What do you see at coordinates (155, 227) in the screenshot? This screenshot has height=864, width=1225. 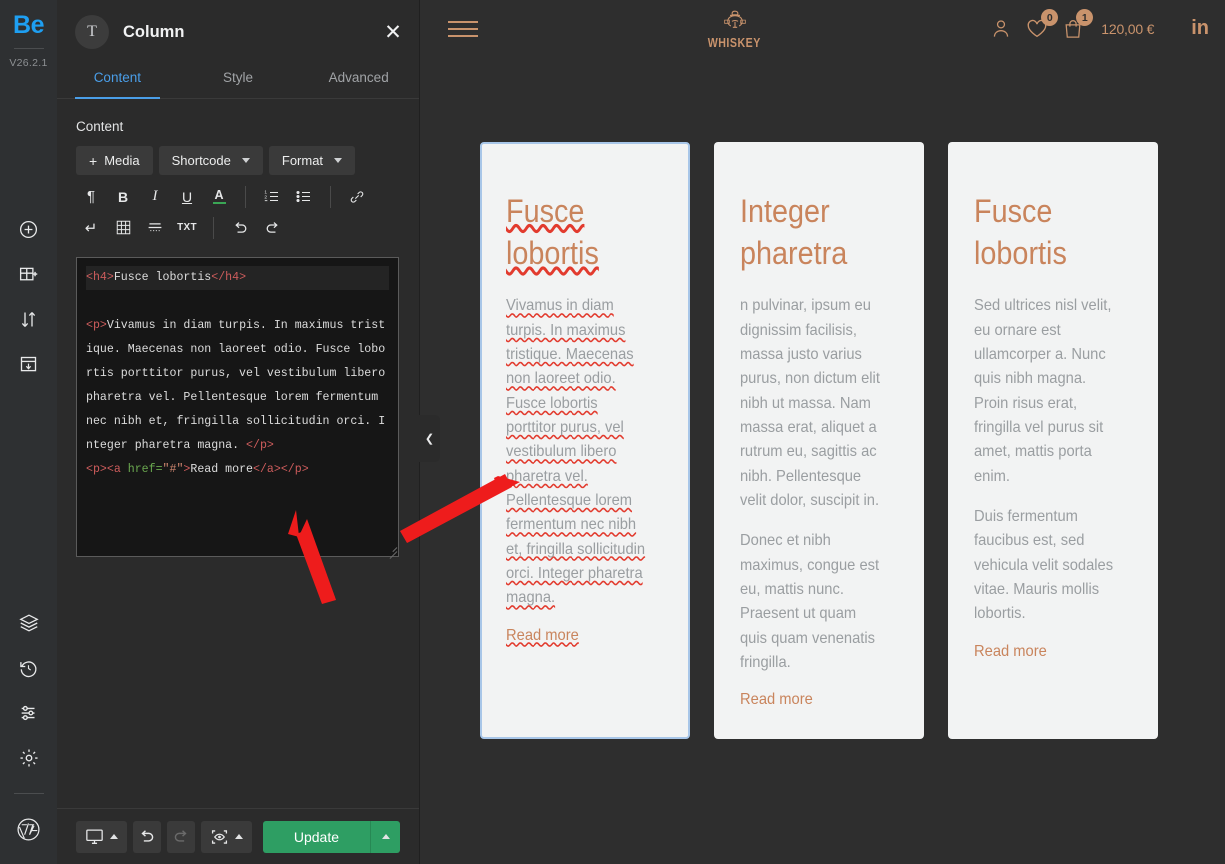 I see `horizontal-rule-icon` at bounding box center [155, 227].